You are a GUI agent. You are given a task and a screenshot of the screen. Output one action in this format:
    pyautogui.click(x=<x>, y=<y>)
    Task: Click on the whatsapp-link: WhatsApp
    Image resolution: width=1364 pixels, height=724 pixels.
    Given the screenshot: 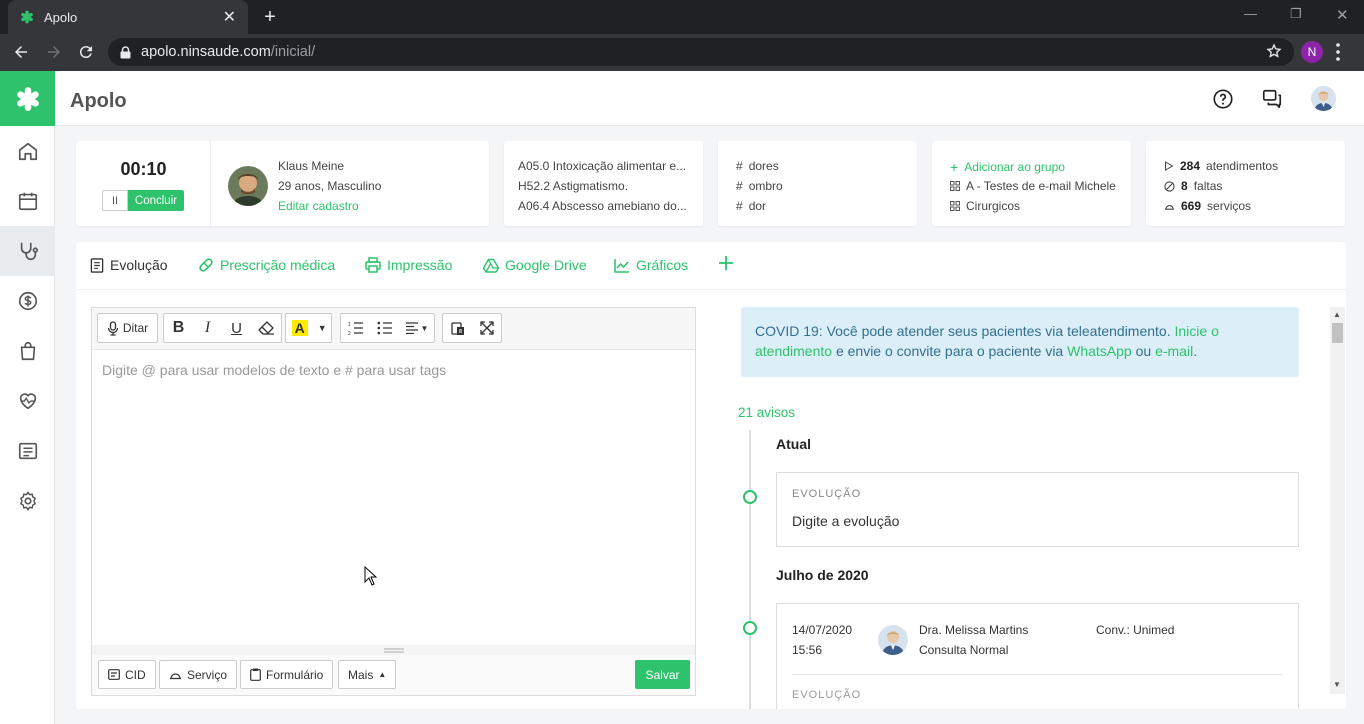 What is the action you would take?
    pyautogui.click(x=1099, y=351)
    